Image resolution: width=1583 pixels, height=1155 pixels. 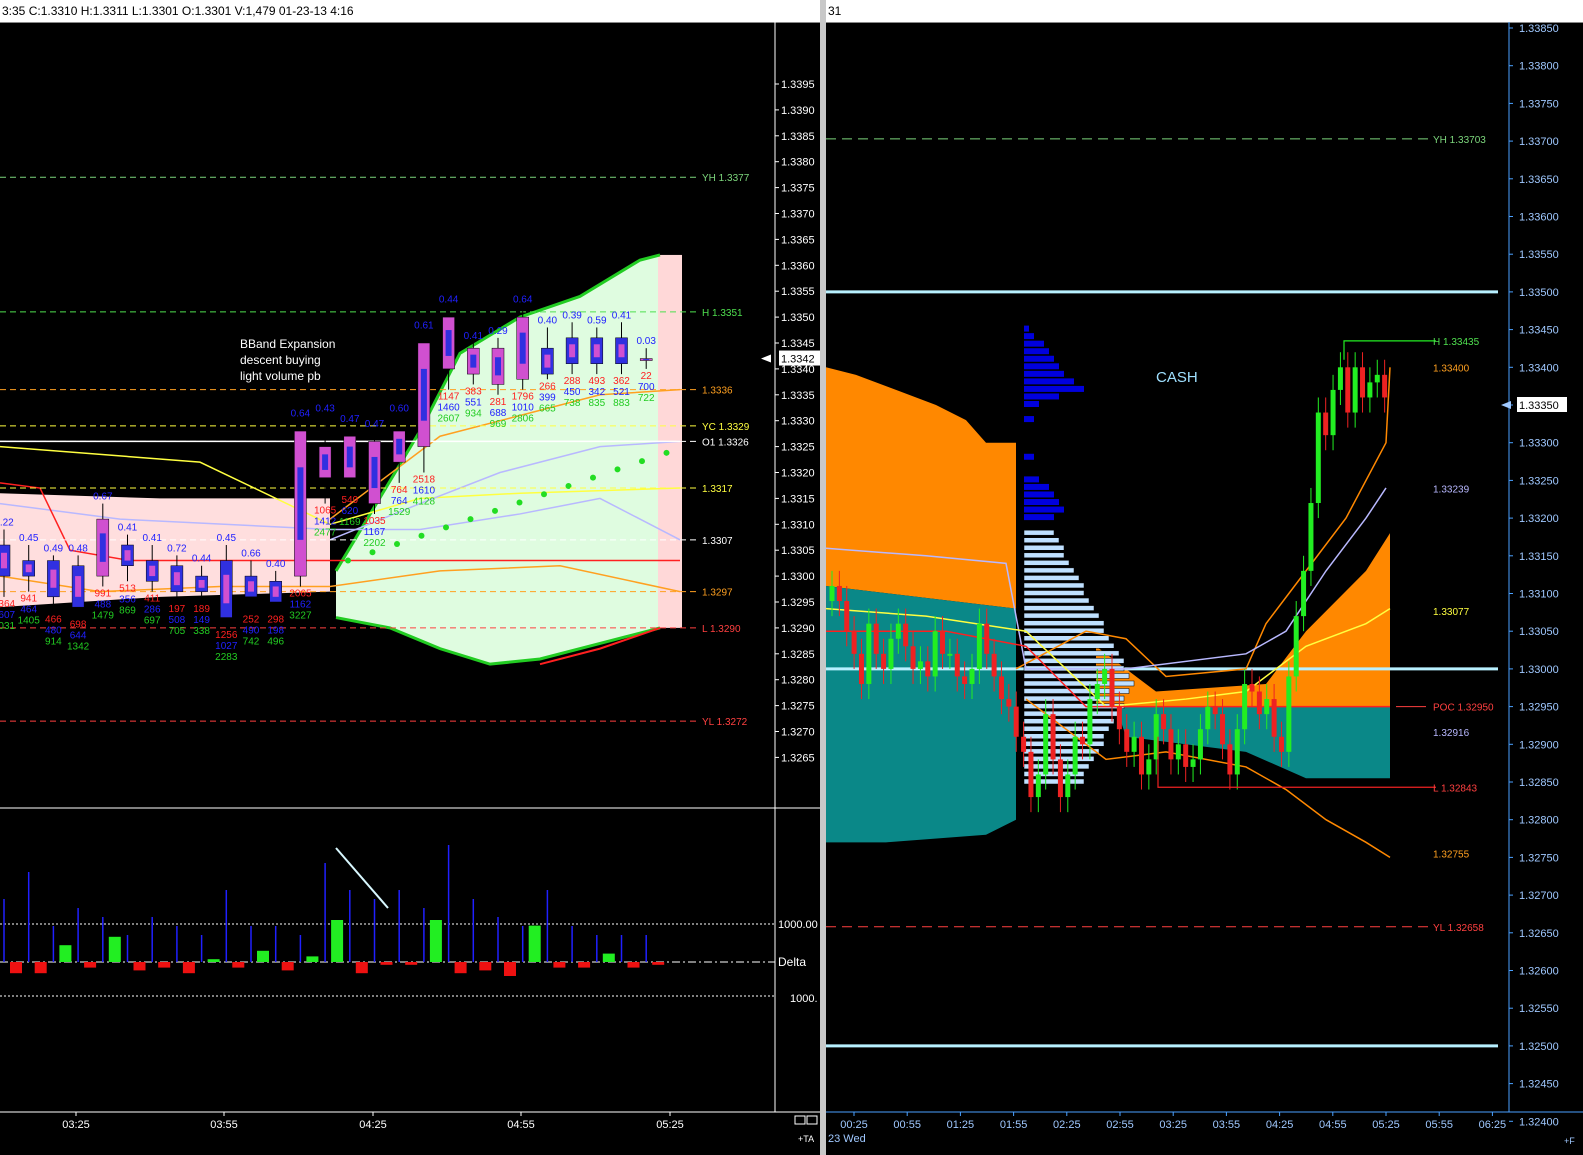 I want to click on bar-ratio-label: 0.43, so click(x=325, y=409).